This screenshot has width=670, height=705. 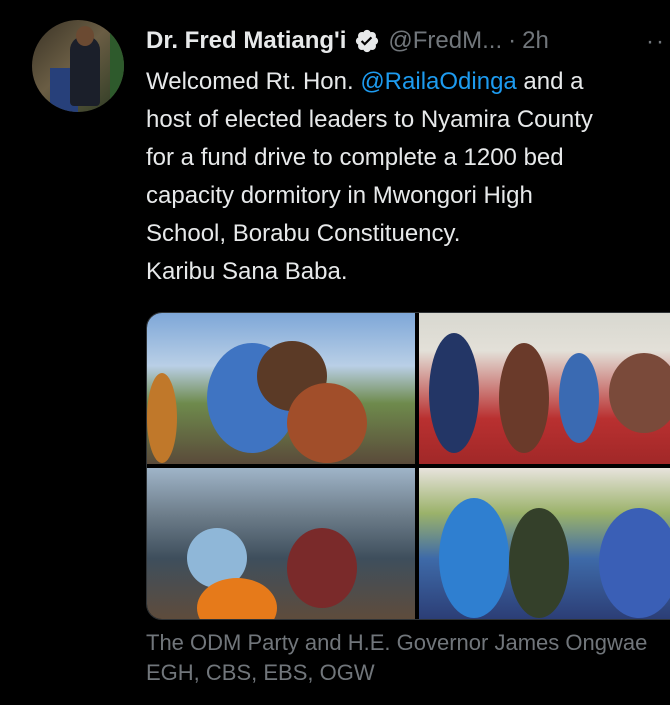 I want to click on author-avatar, so click(x=78, y=66).